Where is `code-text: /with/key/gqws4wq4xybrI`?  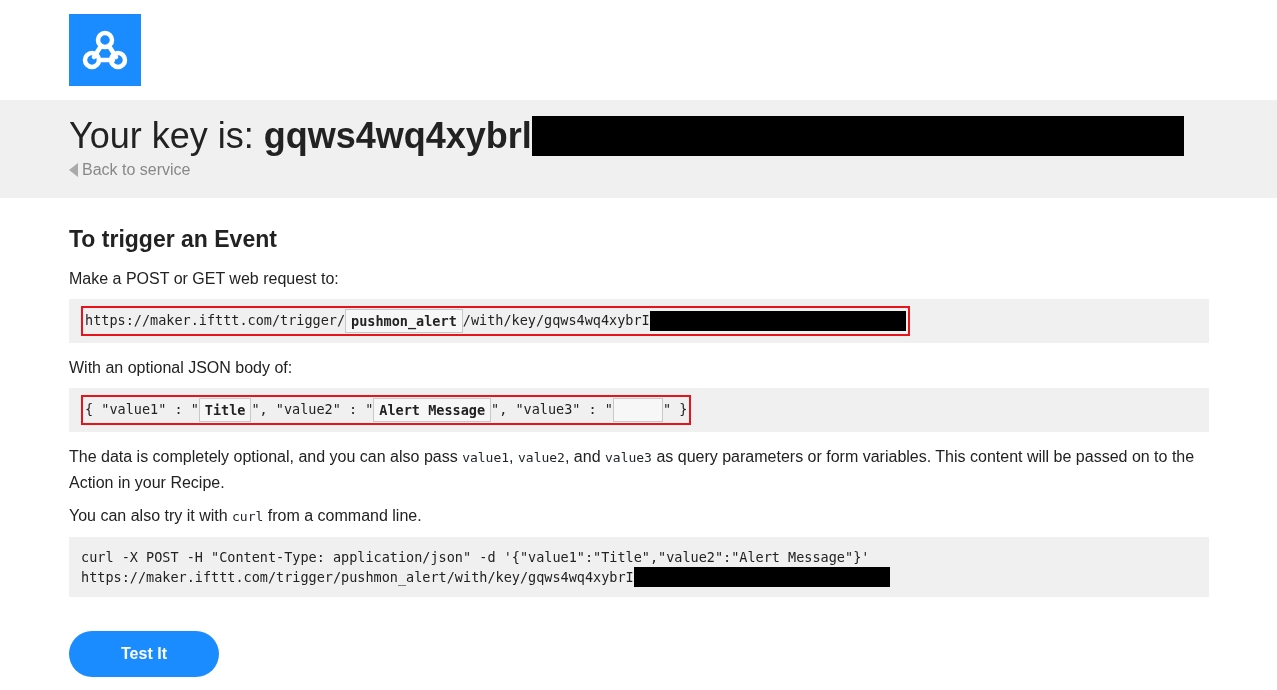 code-text: /with/key/gqws4wq4xybrI is located at coordinates (556, 321).